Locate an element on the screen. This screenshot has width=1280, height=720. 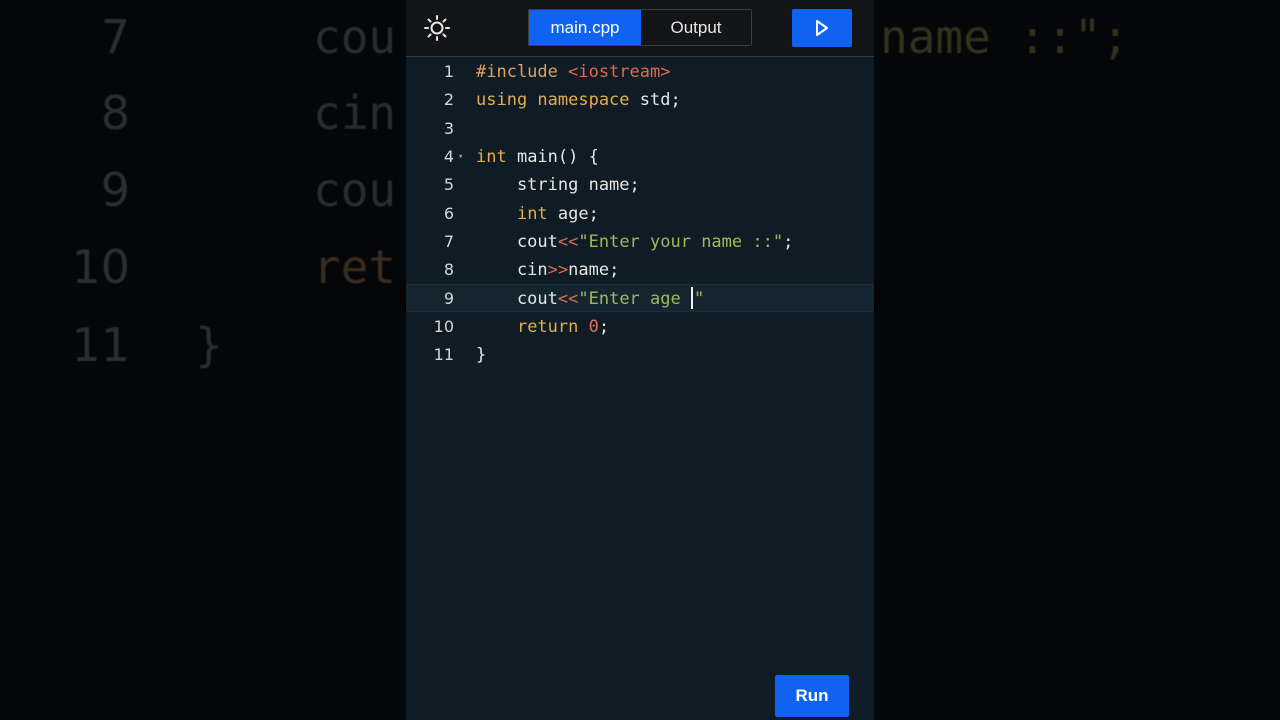
file-tabs: main.cpp Output is located at coordinates (640, 27).